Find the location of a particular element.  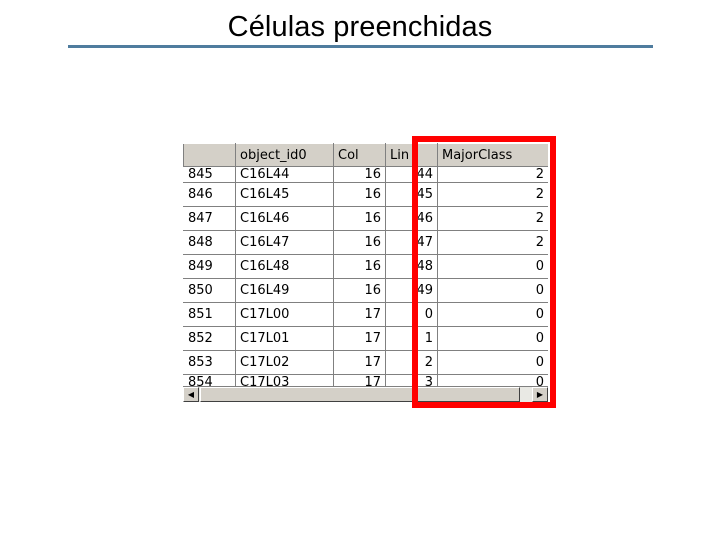

table-row: 852 C17L01 17 1 0 is located at coordinates (365, 338).